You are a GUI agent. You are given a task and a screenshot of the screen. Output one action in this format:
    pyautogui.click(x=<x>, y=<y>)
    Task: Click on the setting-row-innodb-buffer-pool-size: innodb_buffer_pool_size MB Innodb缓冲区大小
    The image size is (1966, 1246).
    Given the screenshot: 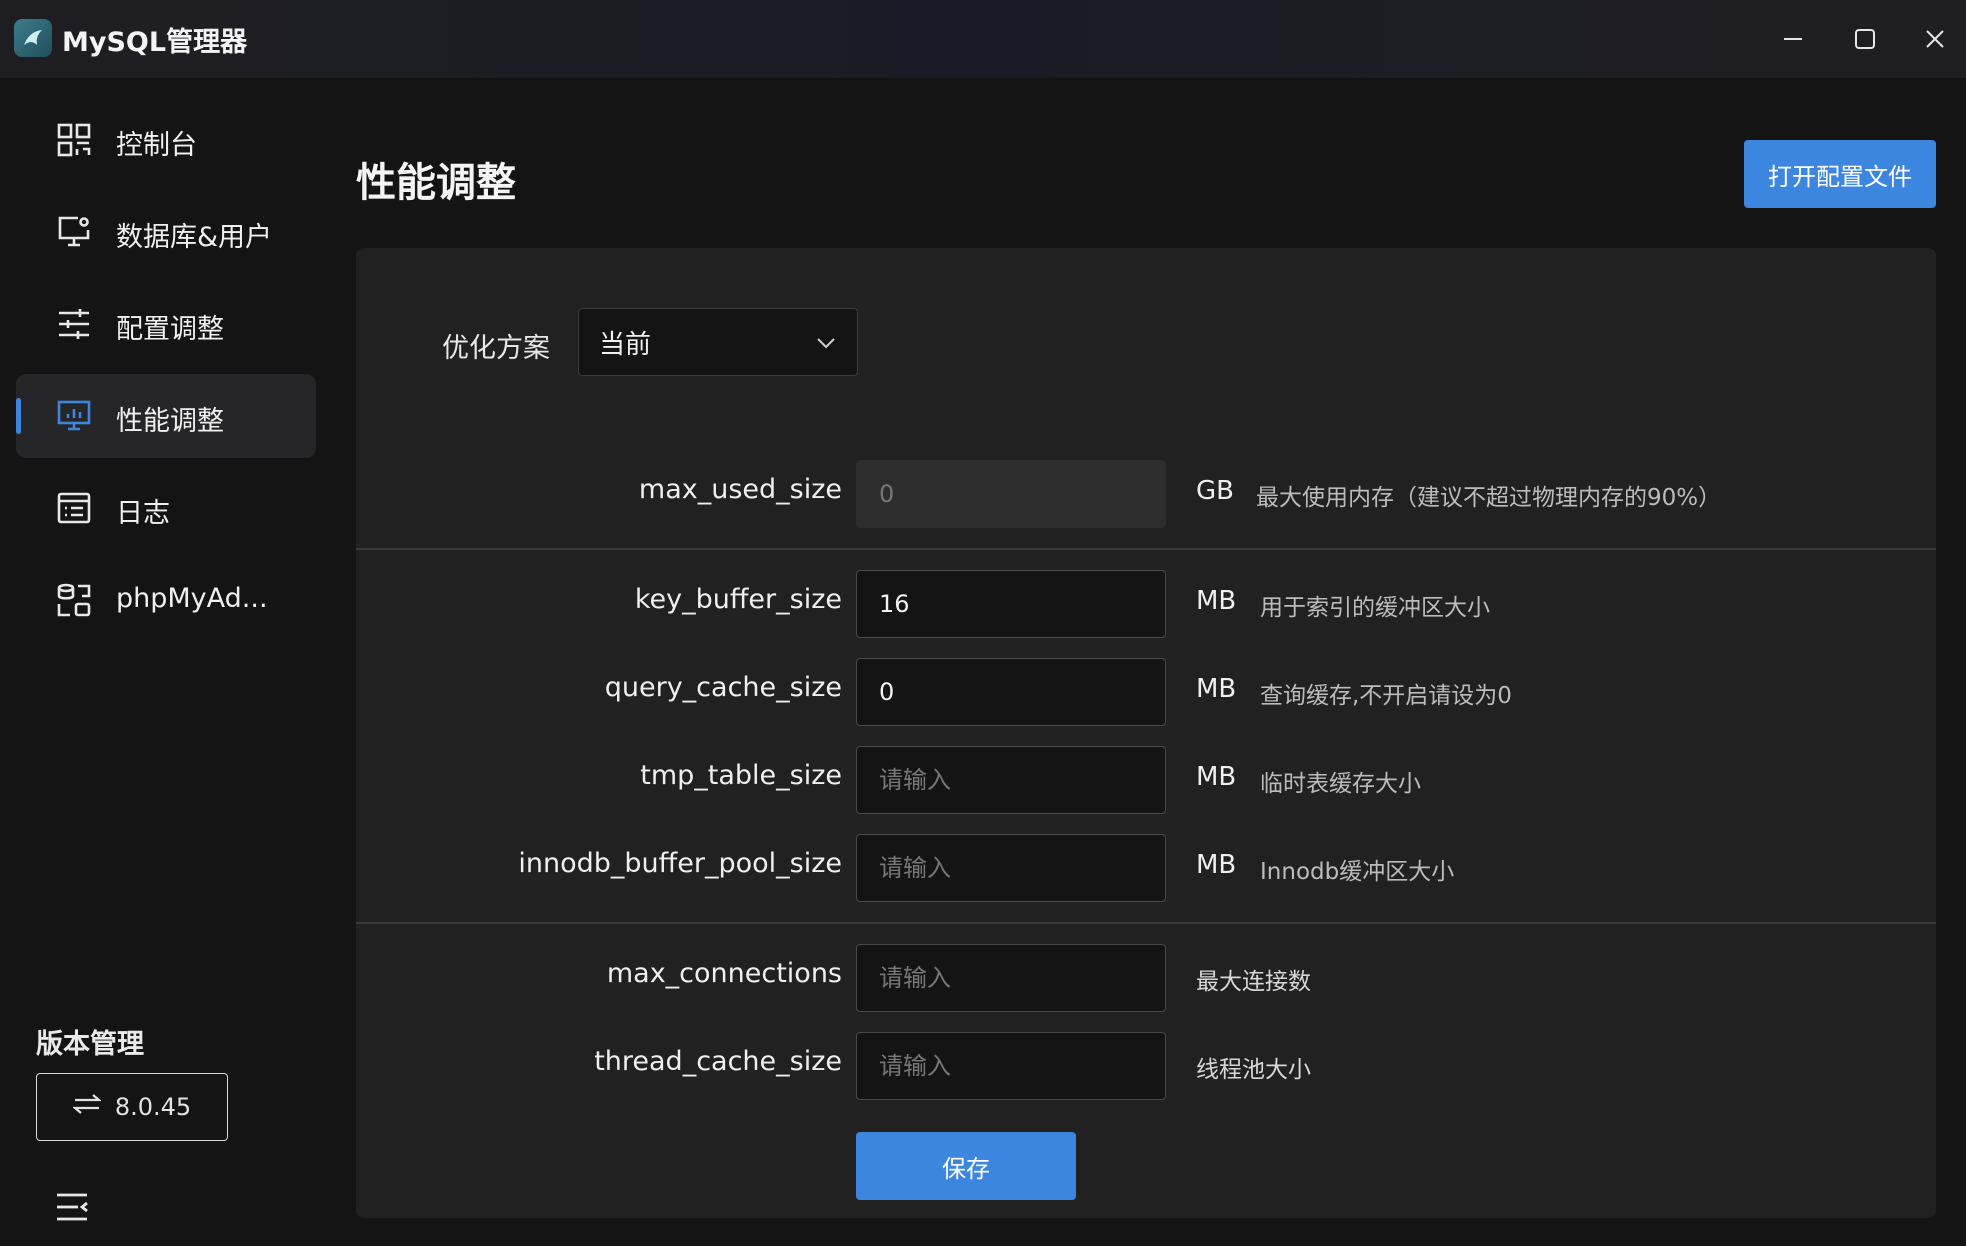 What is the action you would take?
    pyautogui.click(x=1146, y=868)
    